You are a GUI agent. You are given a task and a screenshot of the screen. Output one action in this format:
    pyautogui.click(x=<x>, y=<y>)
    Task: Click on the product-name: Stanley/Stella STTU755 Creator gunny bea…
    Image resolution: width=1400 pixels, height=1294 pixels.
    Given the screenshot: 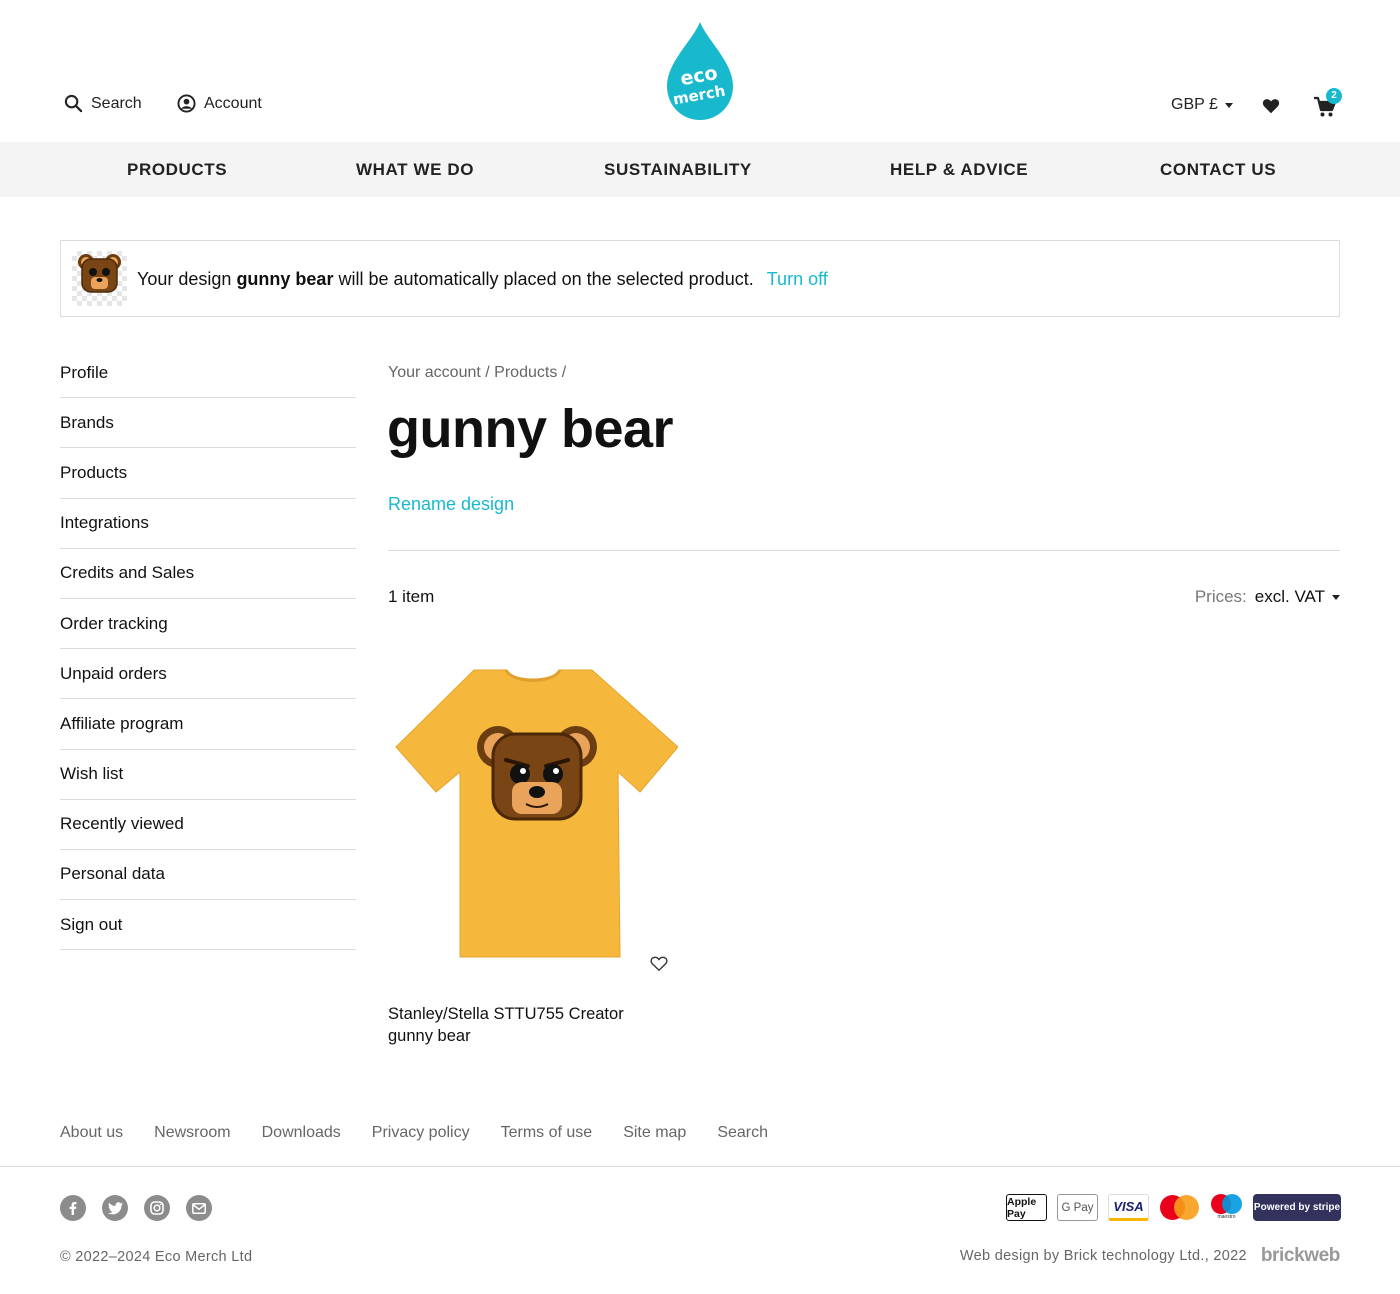 What is the action you would take?
    pyautogui.click(x=538, y=1025)
    